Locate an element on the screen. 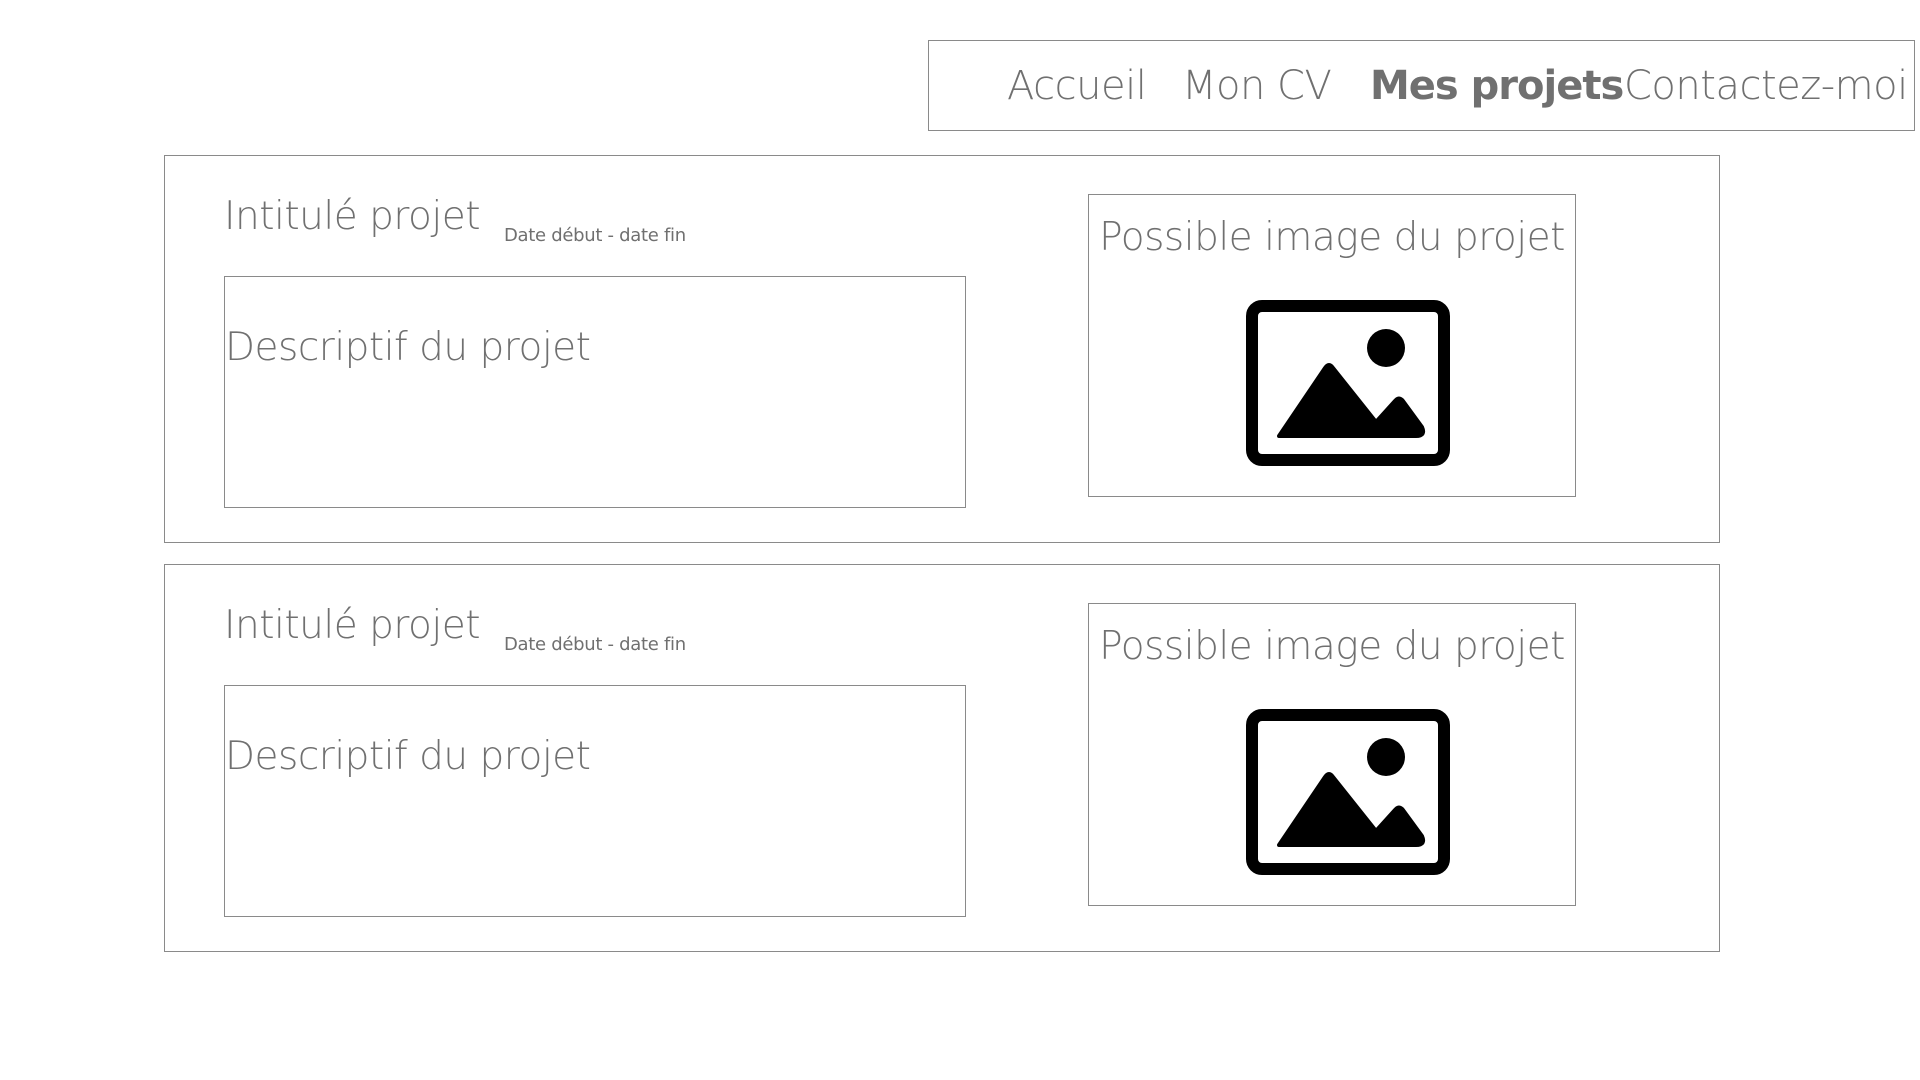 The width and height of the screenshot is (1920, 1080). nav-link-accueil: Accueil is located at coordinates (1077, 85).